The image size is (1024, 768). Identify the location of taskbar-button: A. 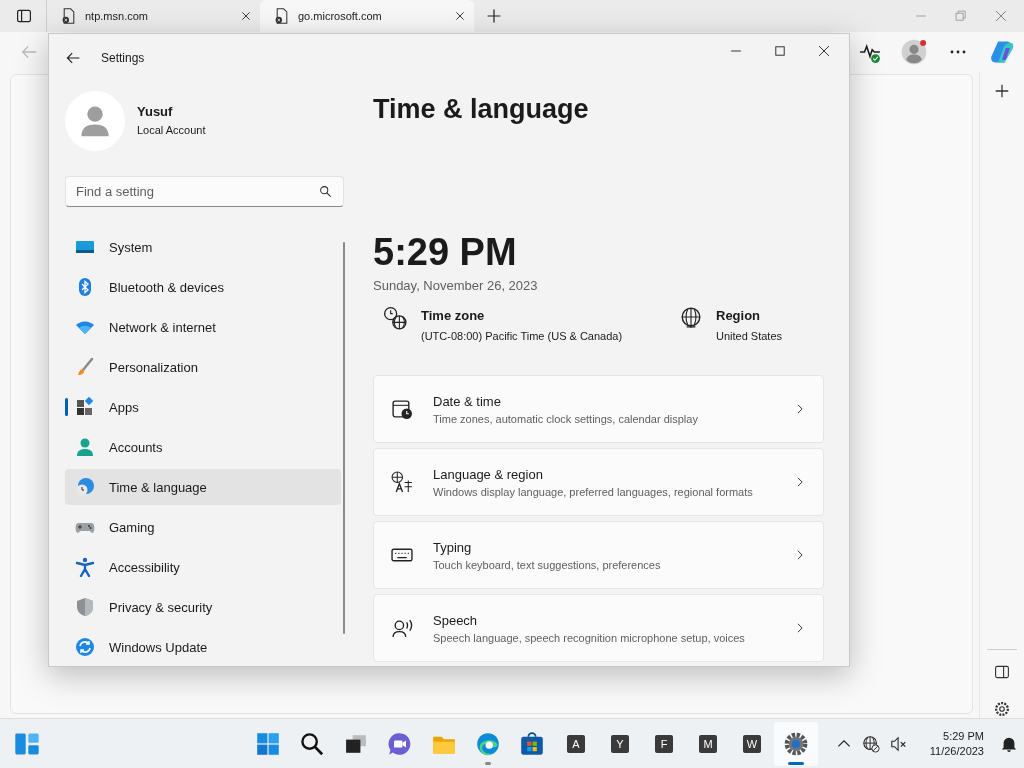
(576, 743).